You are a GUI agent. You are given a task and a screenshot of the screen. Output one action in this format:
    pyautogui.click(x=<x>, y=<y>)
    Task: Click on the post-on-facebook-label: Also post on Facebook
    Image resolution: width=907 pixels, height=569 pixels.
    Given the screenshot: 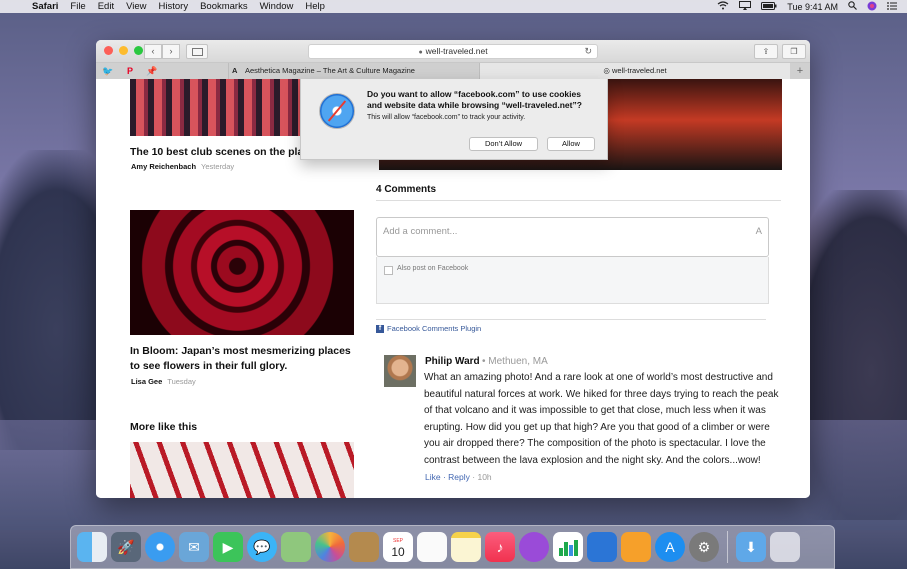 What is the action you would take?
    pyautogui.click(x=433, y=268)
    